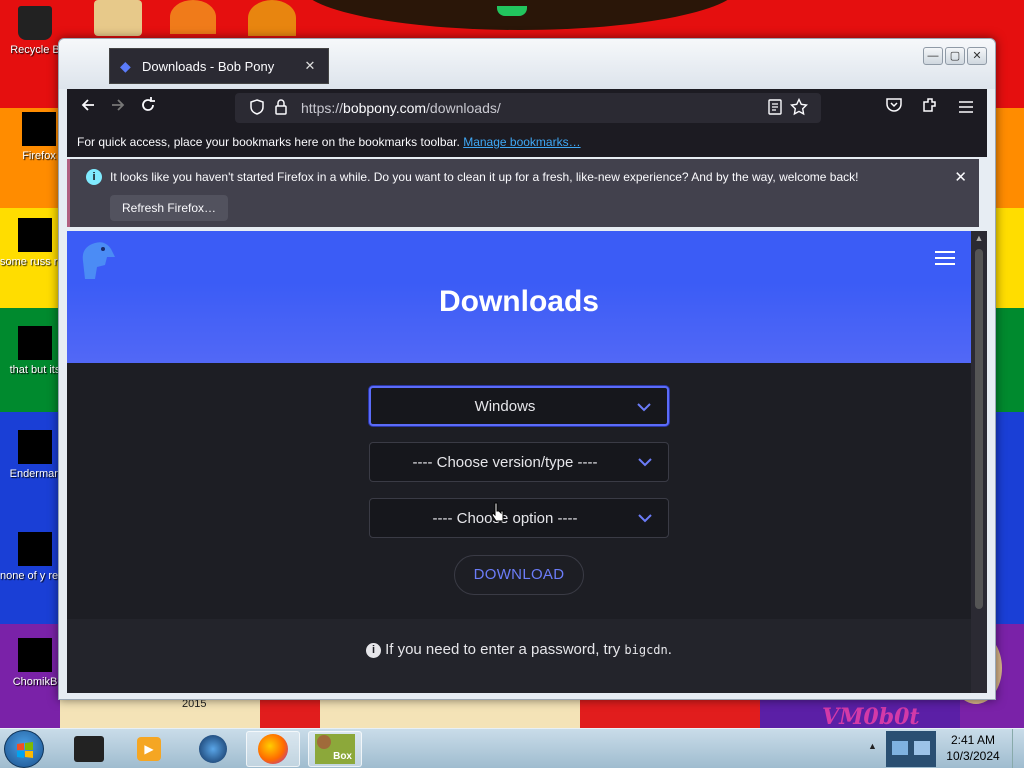  Describe the element at coordinates (872, 746) in the screenshot. I see `tray-expand-icon: ▲` at that location.